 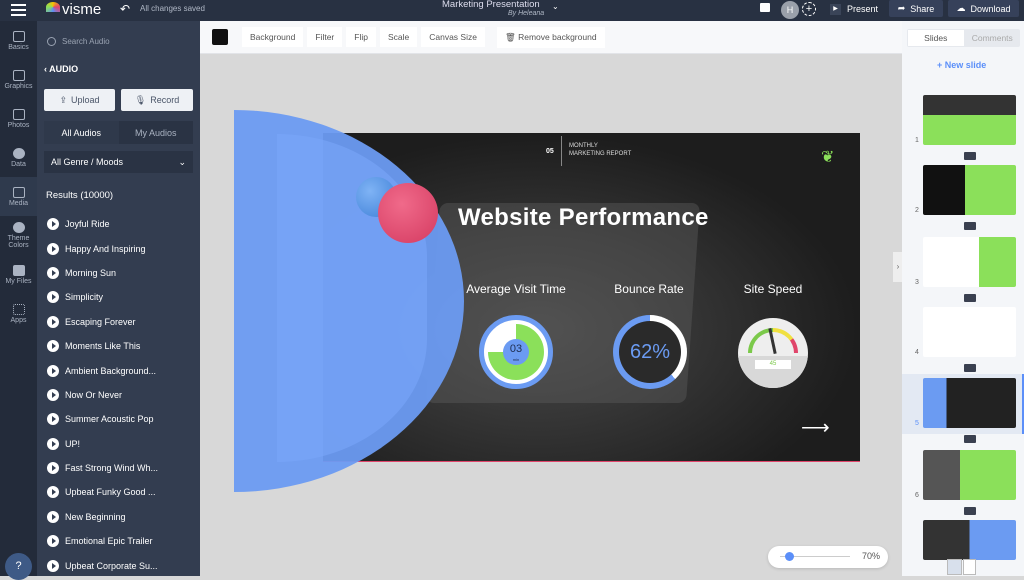 I want to click on chevron-down-icon: ⌄, so click(x=555, y=6).